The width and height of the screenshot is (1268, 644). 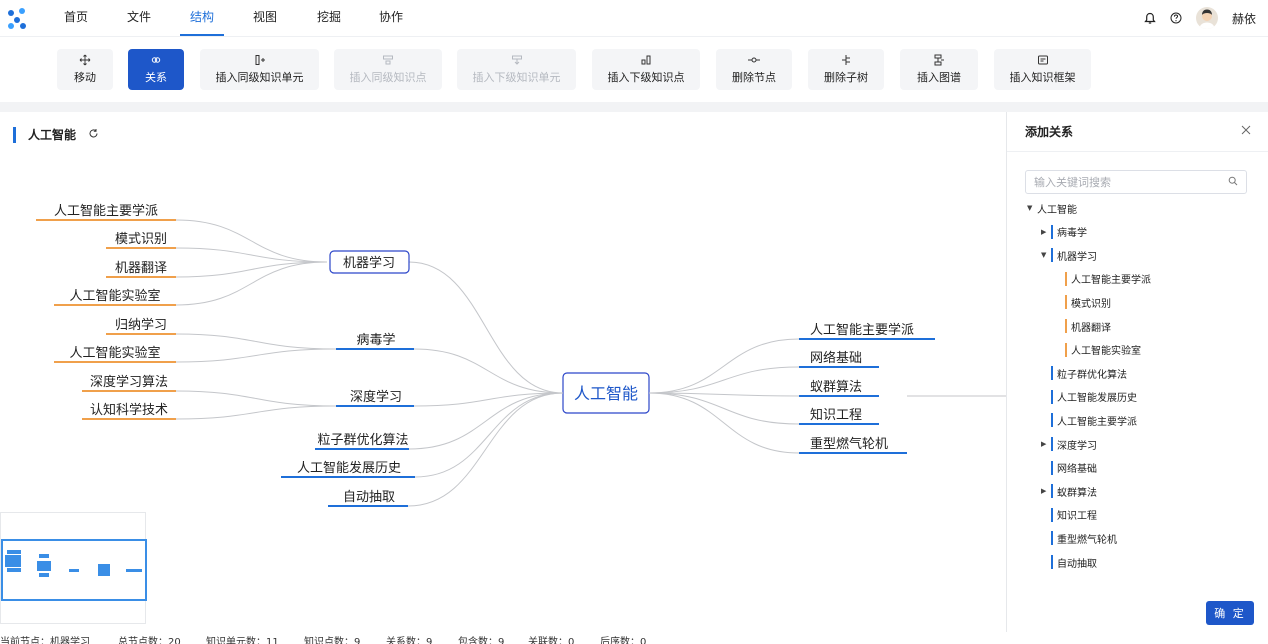 I want to click on tree-item: 模式识别, so click(x=1088, y=302).